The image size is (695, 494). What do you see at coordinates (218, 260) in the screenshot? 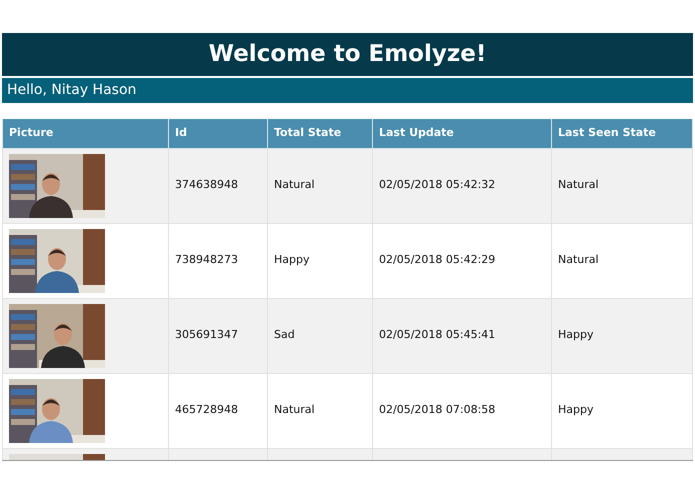
I see `id-cell: 738948273` at bounding box center [218, 260].